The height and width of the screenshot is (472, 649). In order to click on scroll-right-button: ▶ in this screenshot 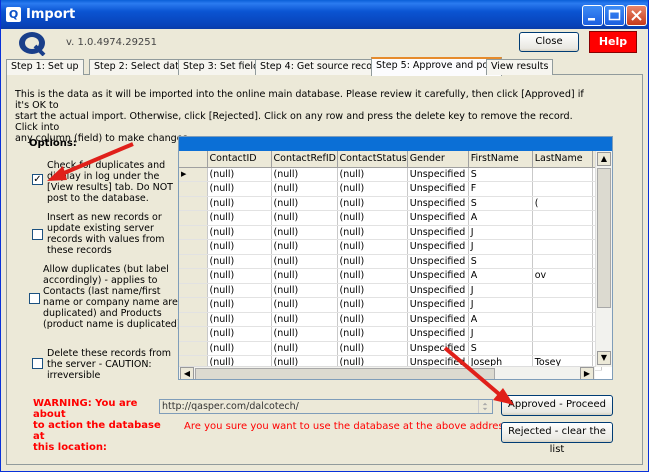, I will do `click(587, 373)`.